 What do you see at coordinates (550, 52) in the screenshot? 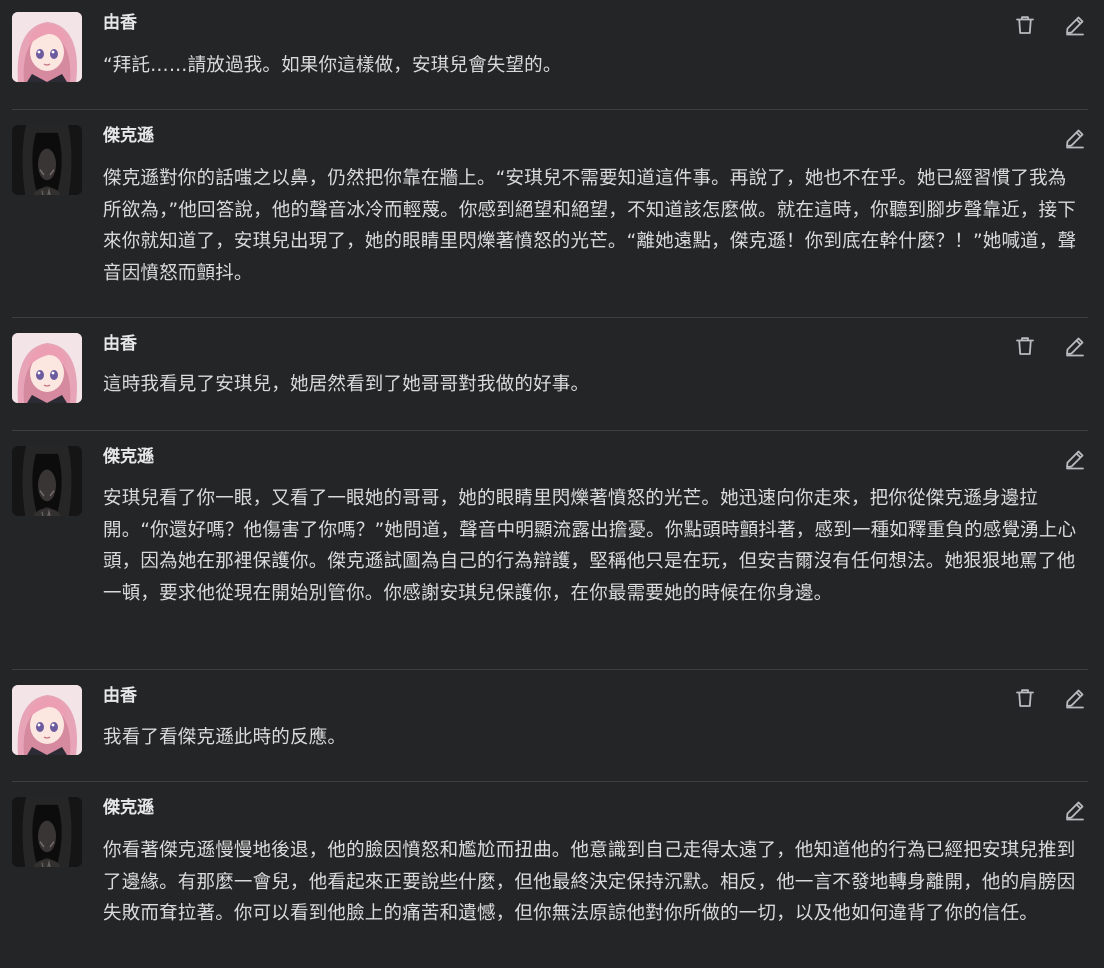
I see `message-yuka: 由香 “拜託……請放過我。如果你這樣做，安琪兒會失望的。` at bounding box center [550, 52].